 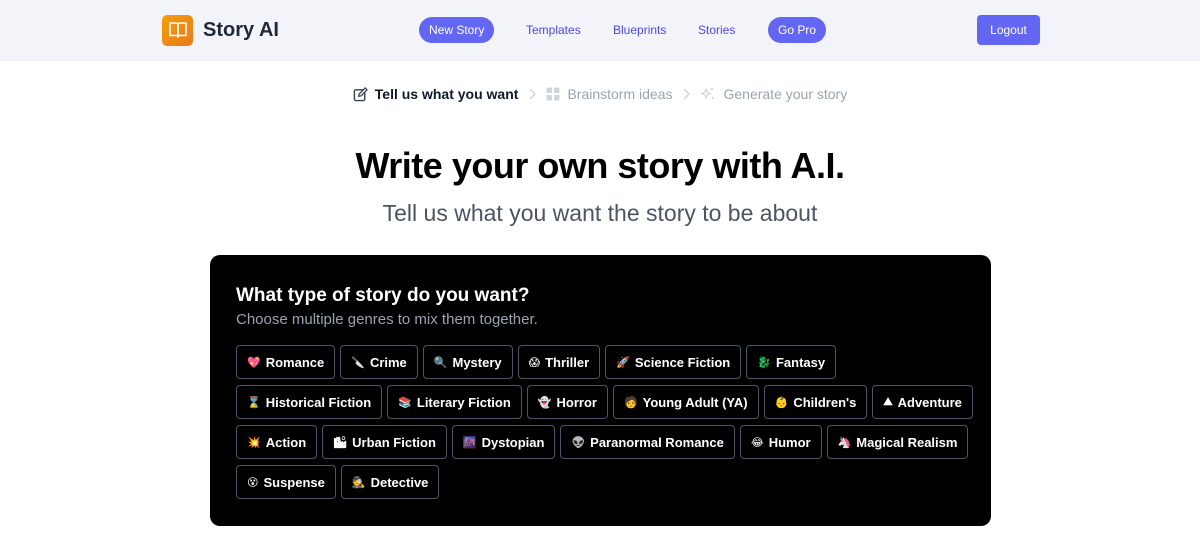 I want to click on genre-label: Magical Realism, so click(x=907, y=442).